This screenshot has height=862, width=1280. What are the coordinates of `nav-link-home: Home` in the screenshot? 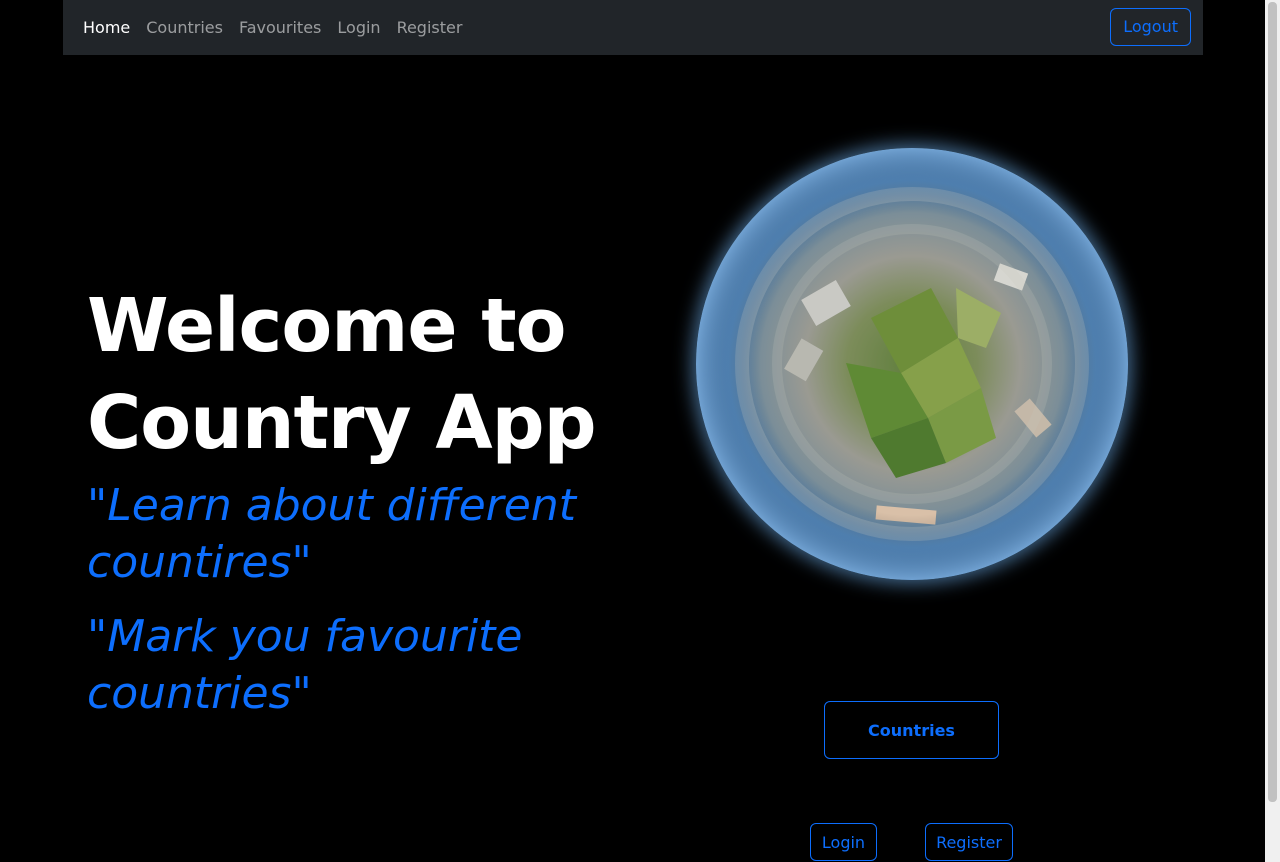 It's located at (110, 27).